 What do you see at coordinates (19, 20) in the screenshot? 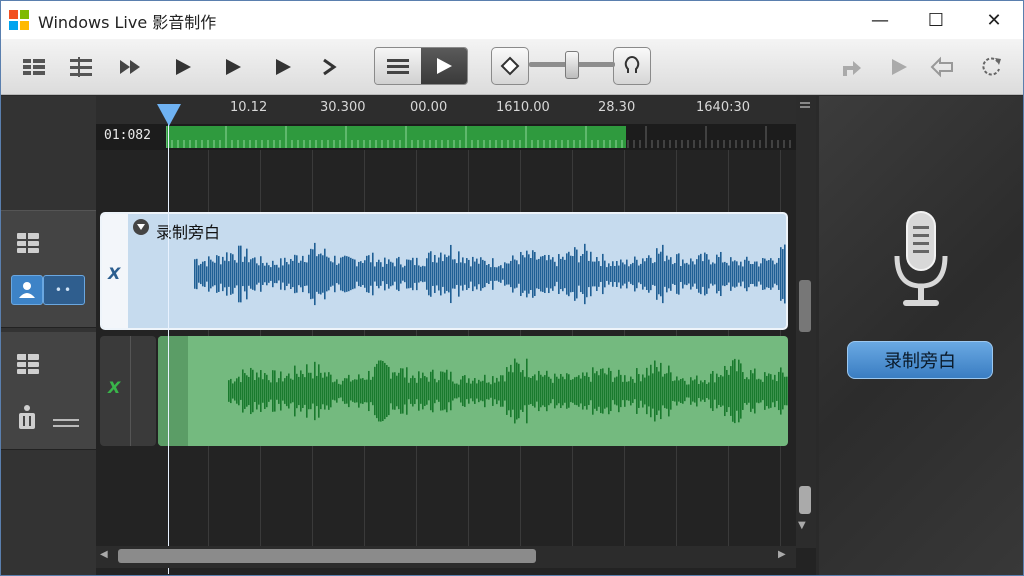
I see `app-logo-icon` at bounding box center [19, 20].